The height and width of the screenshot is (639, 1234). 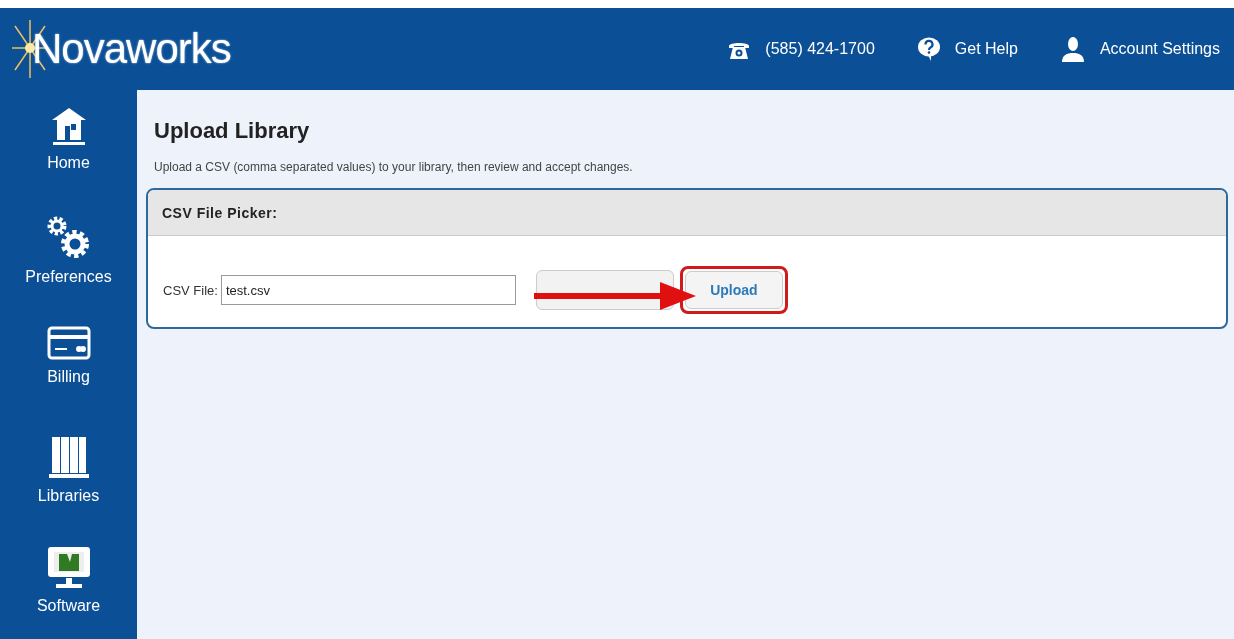 I want to click on sidebar-item: Preferences, so click(x=68, y=262).